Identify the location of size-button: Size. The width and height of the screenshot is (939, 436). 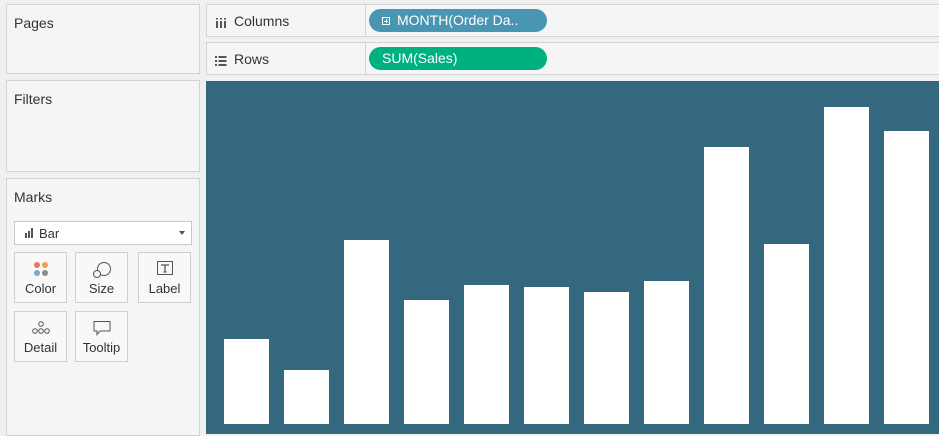
(101, 277).